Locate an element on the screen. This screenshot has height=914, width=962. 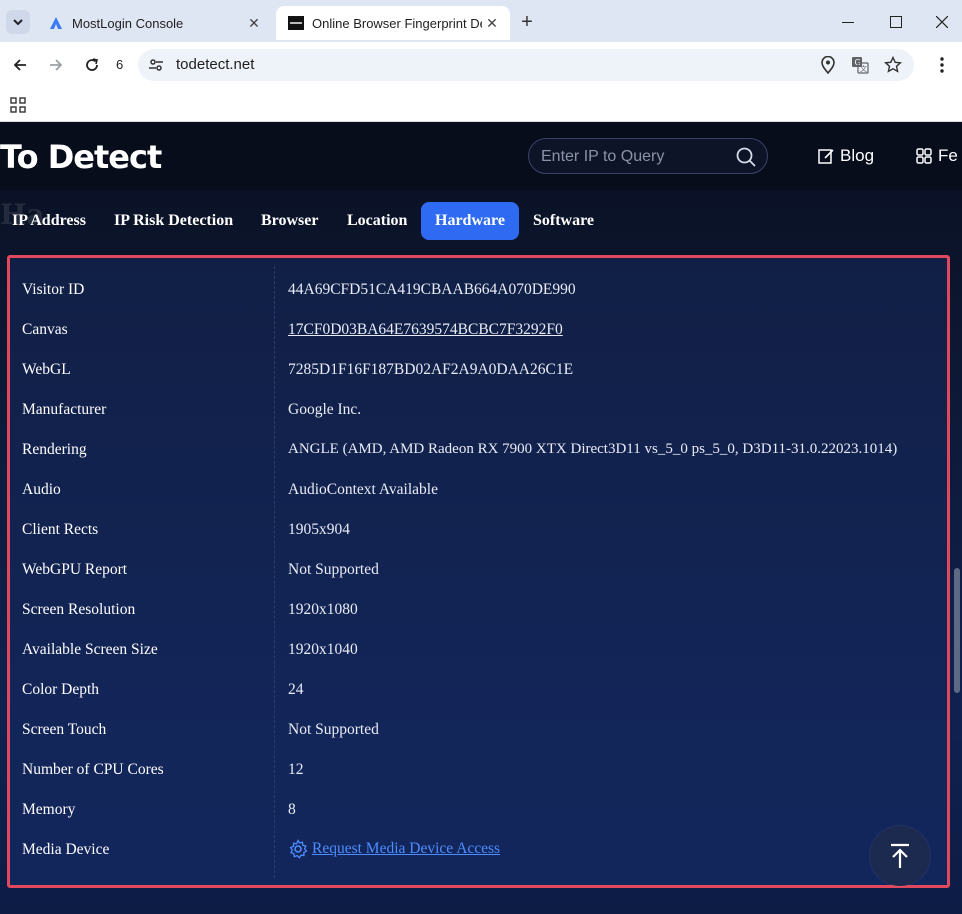
row-value: 44A69CFD51CA419CBAAB664A070DE990 is located at coordinates (432, 289).